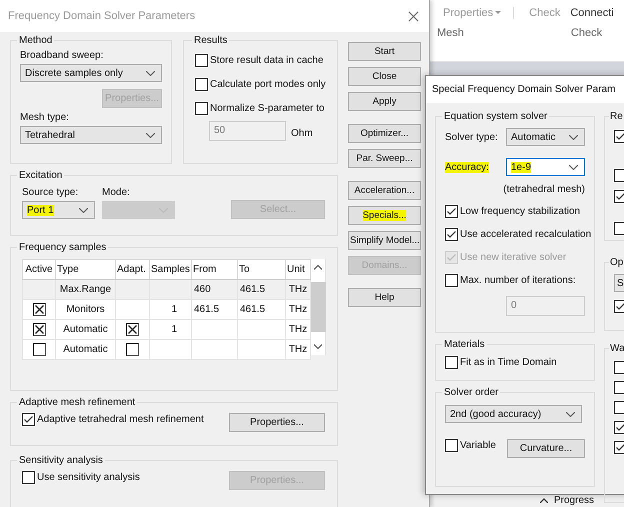 This screenshot has height=507, width=624. What do you see at coordinates (545, 137) in the screenshot?
I see `dropdown: Automatic` at bounding box center [545, 137].